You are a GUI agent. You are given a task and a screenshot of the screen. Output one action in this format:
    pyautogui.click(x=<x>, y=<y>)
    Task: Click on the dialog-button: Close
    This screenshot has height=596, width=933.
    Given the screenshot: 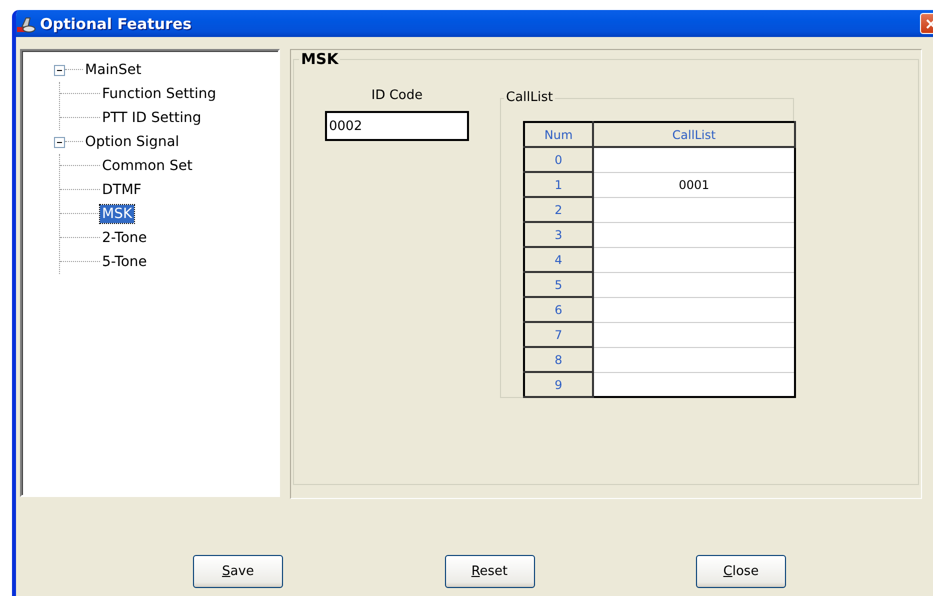 What is the action you would take?
    pyautogui.click(x=741, y=571)
    